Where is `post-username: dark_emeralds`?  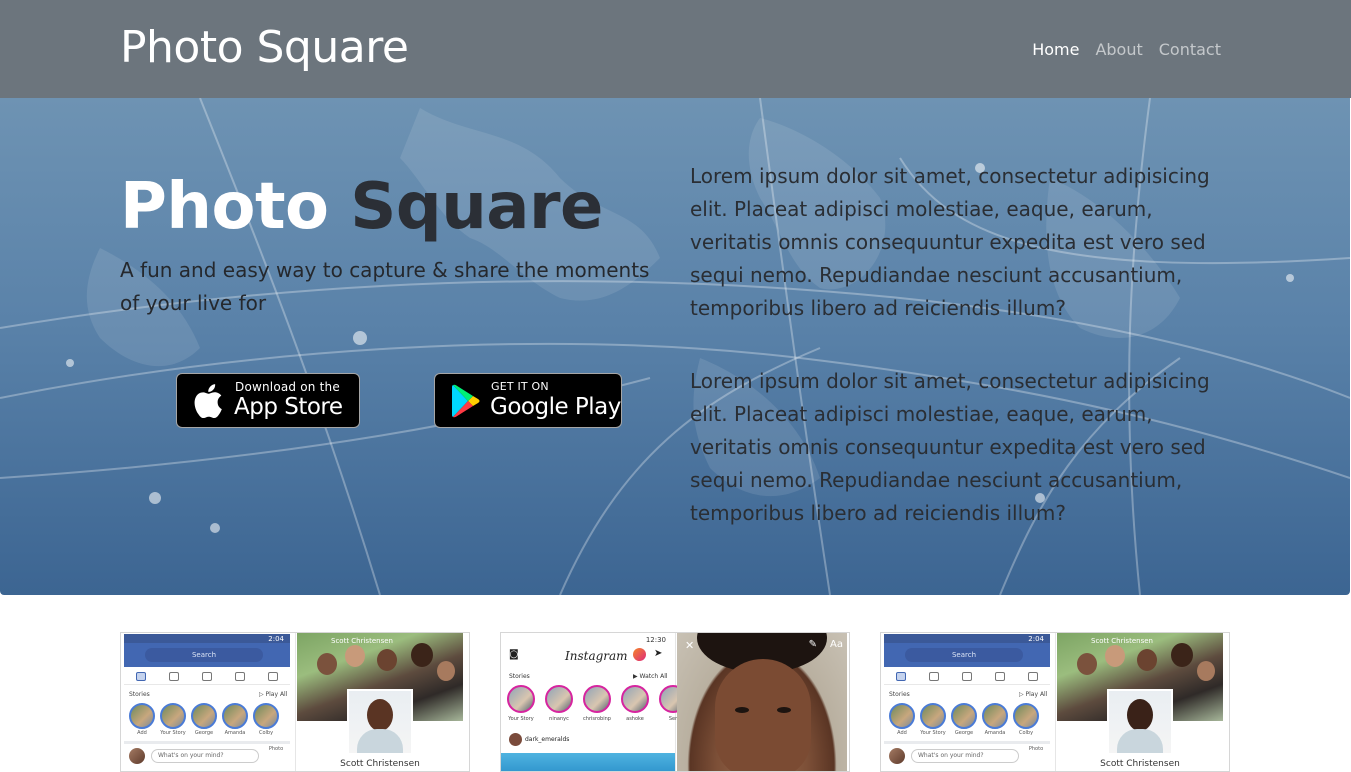
post-username: dark_emeralds is located at coordinates (547, 739).